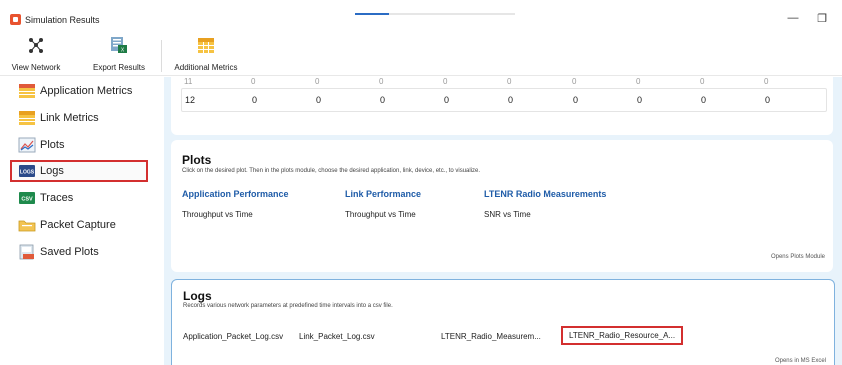 The image size is (842, 365). I want to click on svg-text: LOGS, so click(27, 173).